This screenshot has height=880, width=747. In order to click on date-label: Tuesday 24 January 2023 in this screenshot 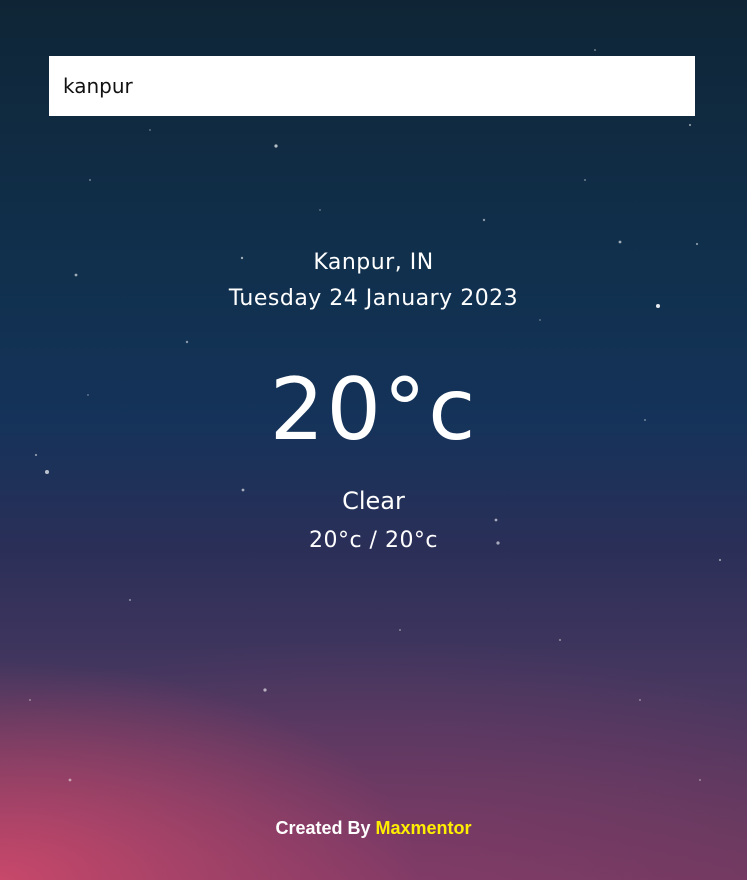, I will do `click(373, 298)`.